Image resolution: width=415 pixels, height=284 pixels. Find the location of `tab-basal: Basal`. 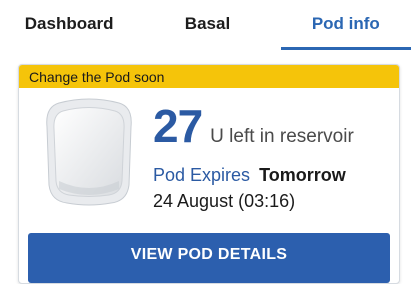

tab-basal: Basal is located at coordinates (207, 26).